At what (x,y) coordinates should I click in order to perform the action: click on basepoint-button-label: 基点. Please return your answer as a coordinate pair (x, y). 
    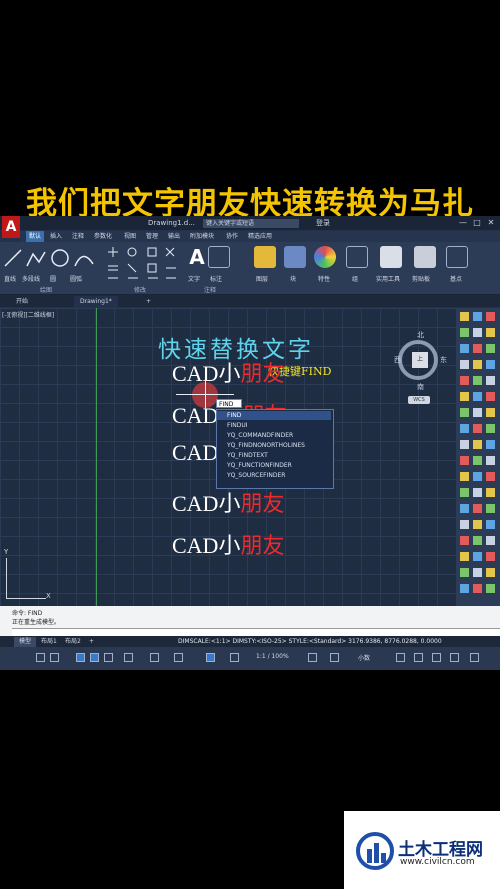
    Looking at the image, I should click on (456, 278).